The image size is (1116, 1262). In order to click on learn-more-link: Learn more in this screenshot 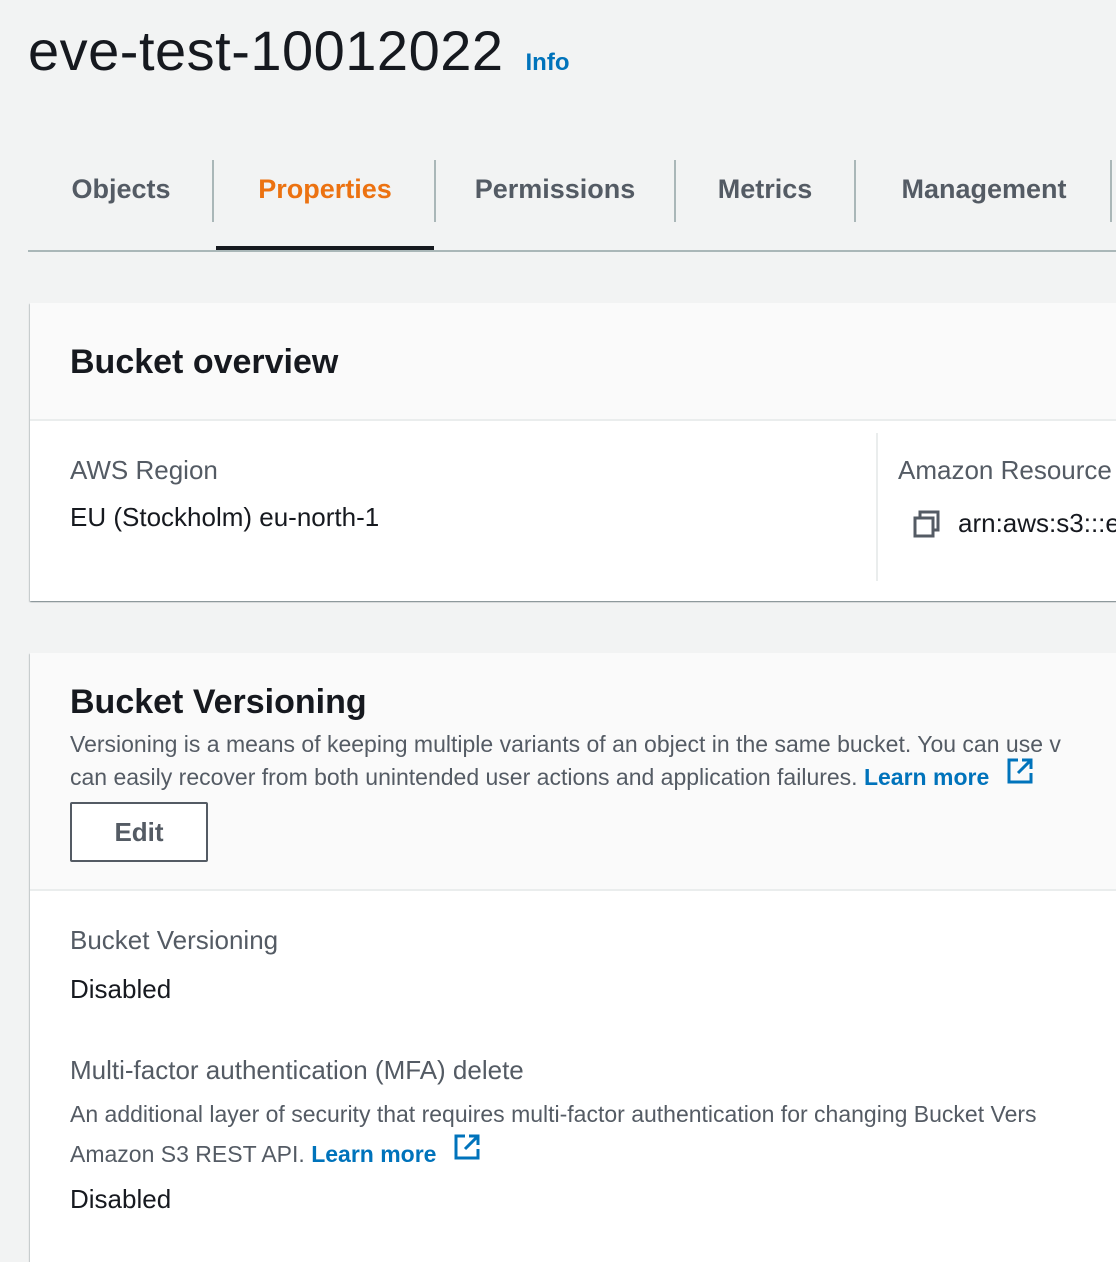, I will do `click(948, 774)`.